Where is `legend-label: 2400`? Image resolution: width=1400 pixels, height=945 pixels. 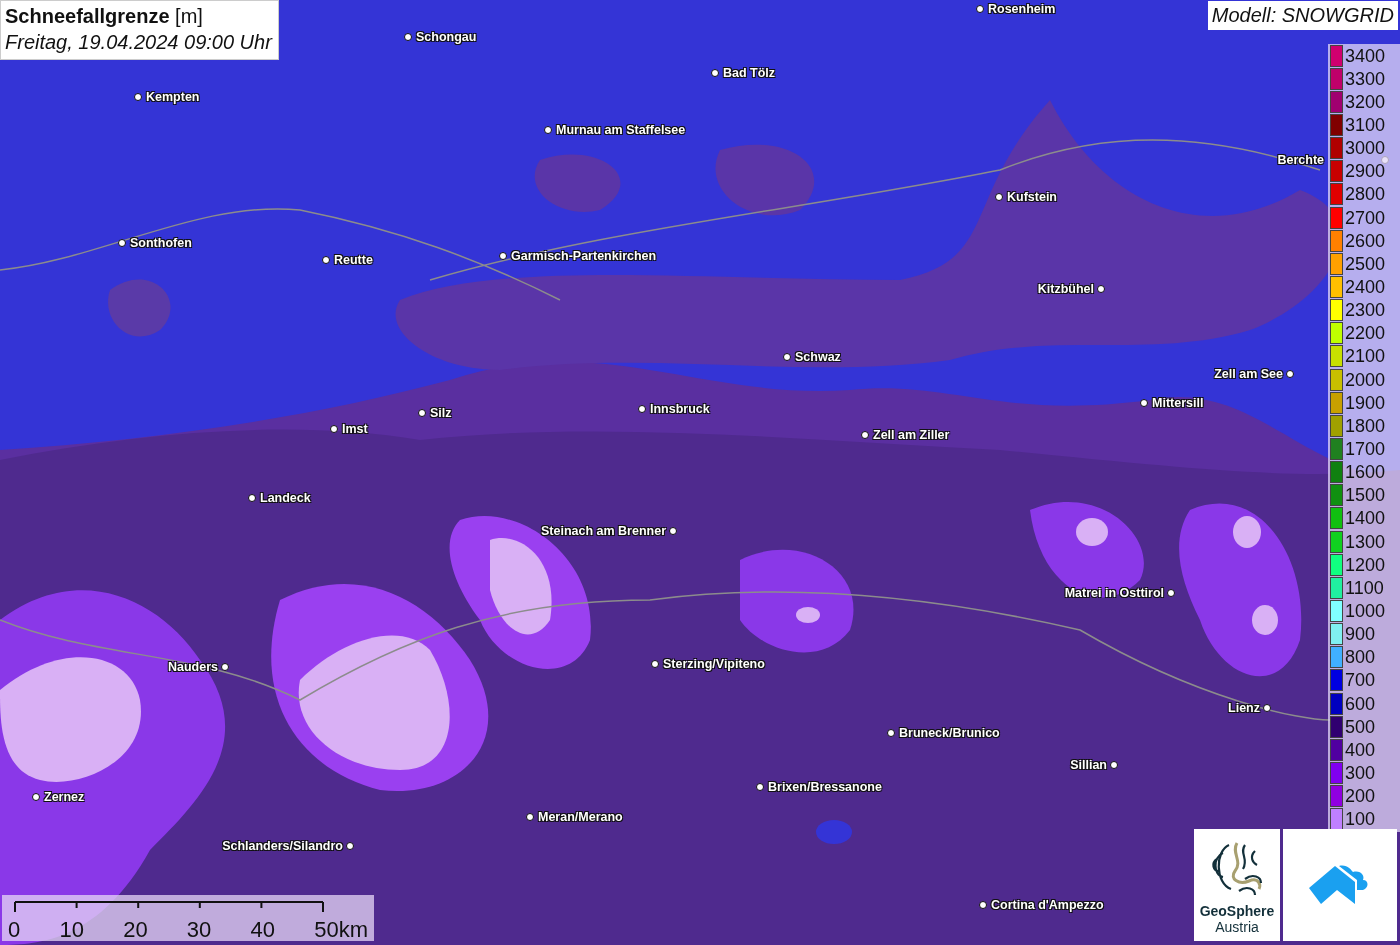 legend-label: 2400 is located at coordinates (1365, 286).